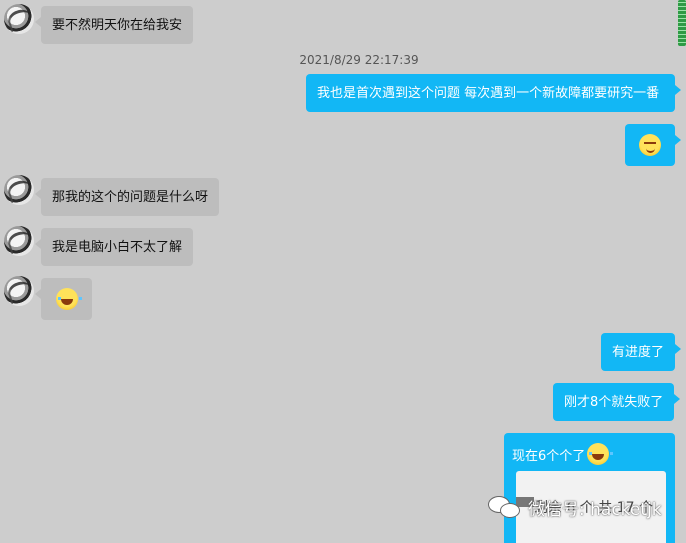 This screenshot has width=686, height=543. I want to click on message-text: 现在6个个了, so click(549, 456).